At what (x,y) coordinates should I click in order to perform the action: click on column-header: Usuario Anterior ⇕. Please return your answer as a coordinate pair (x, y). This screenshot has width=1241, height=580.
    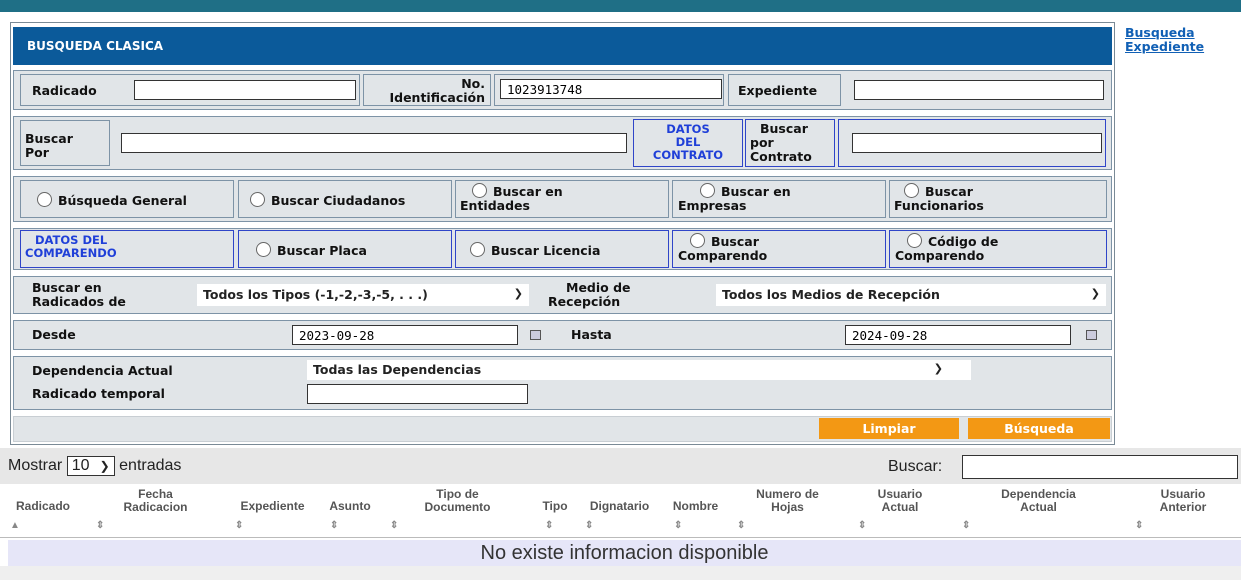
    Looking at the image, I should click on (1183, 512).